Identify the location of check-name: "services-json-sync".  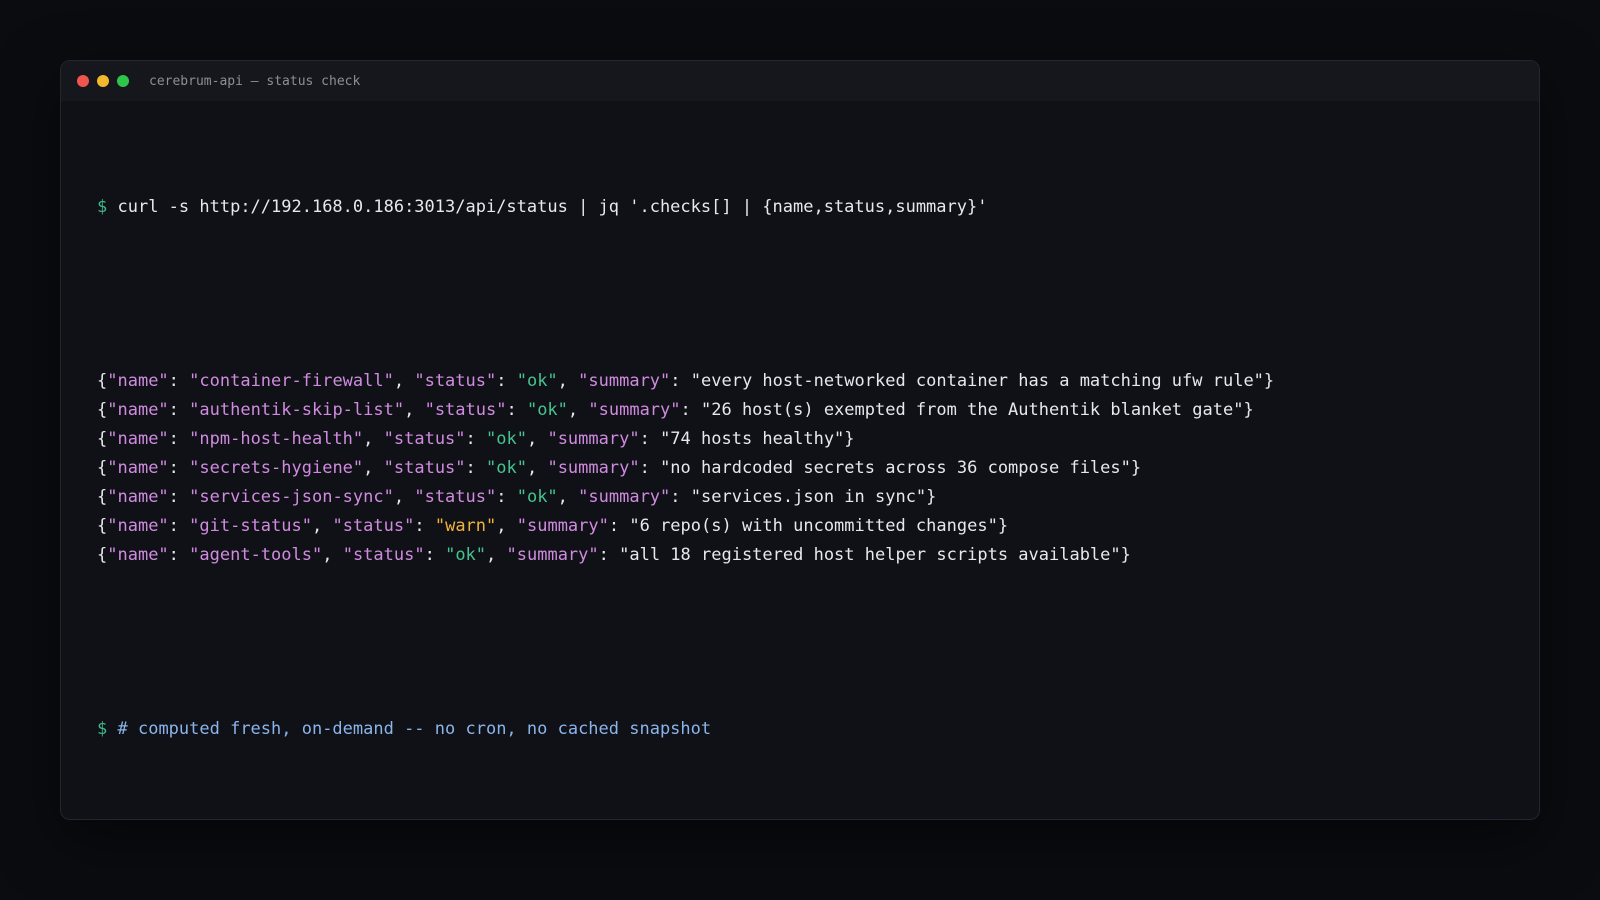
(291, 497).